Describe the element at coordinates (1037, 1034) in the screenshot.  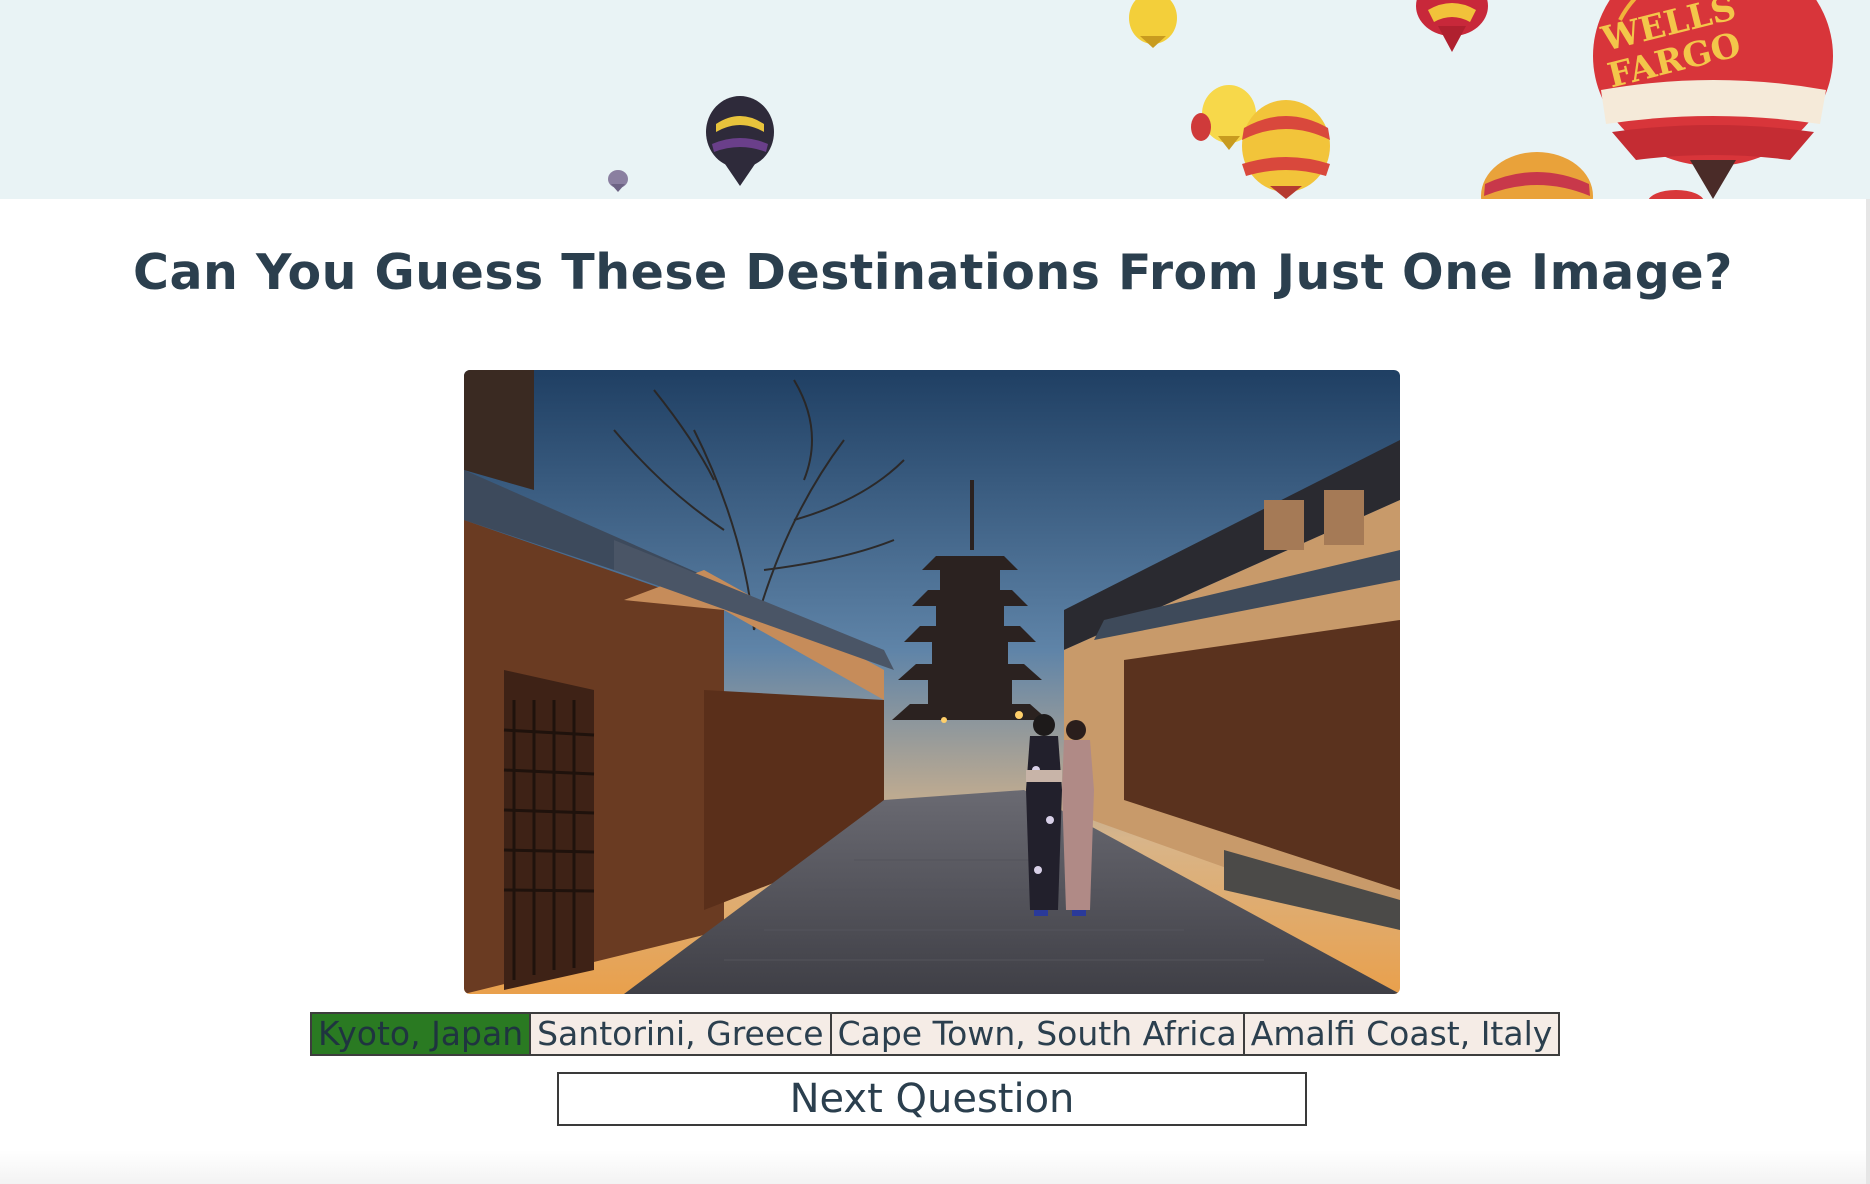
I see `option-cape-town-south-africa: Cape Town, South Africa` at that location.